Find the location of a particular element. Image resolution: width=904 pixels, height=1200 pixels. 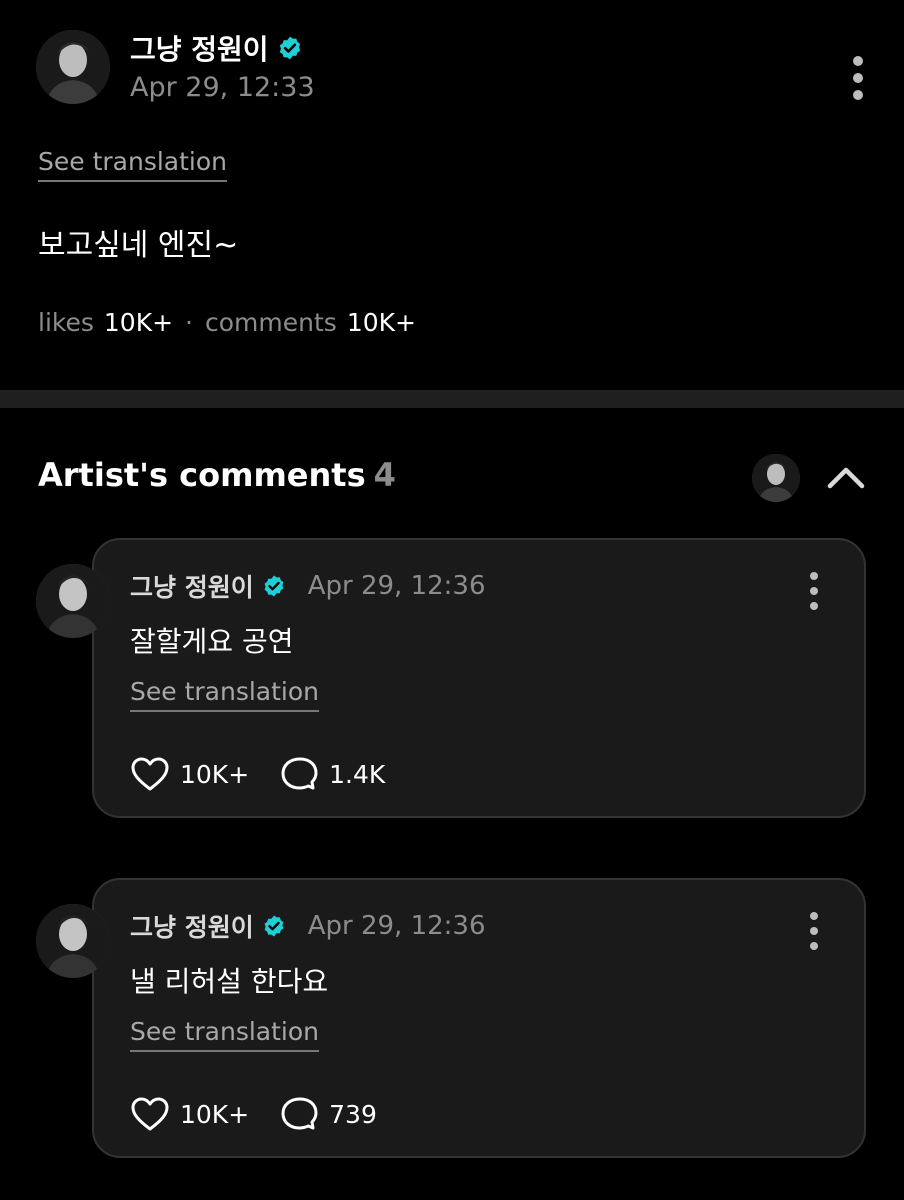

comment-text: 낼 리허설 한다요 is located at coordinates (229, 981).